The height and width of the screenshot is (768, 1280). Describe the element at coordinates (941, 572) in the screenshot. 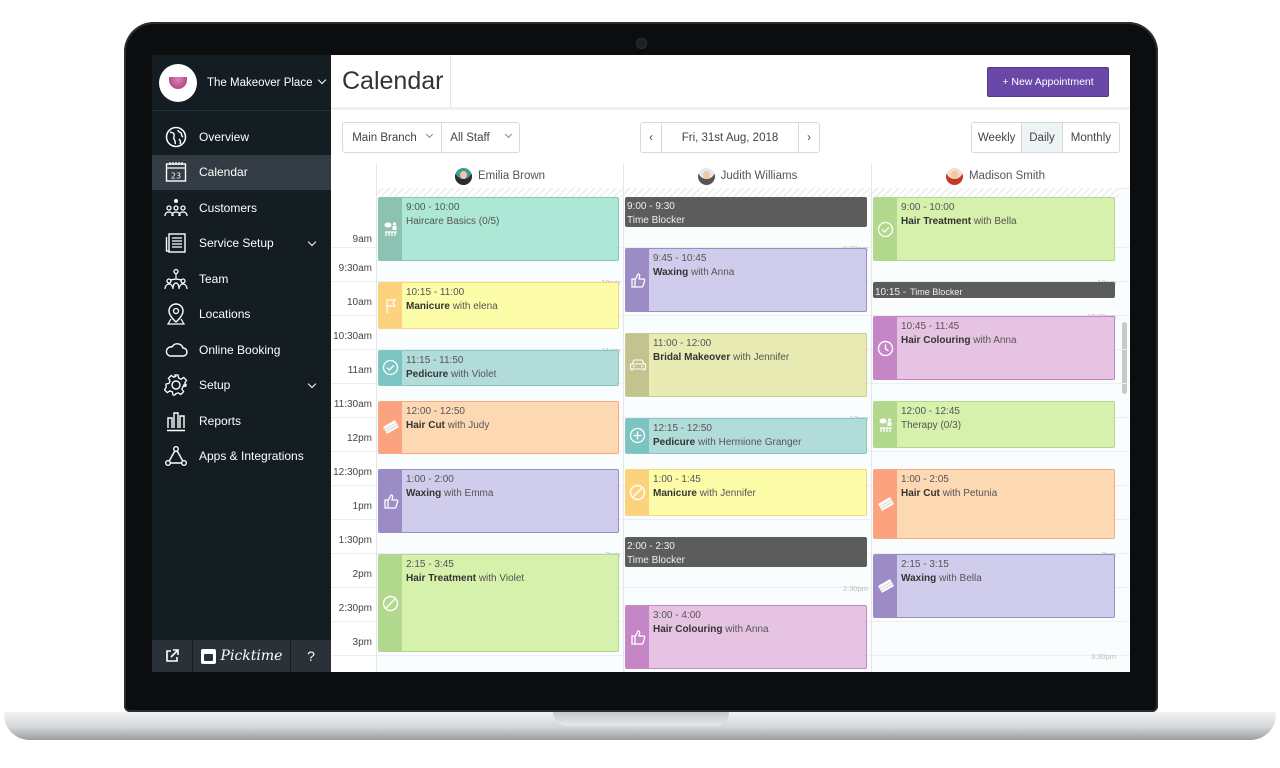

I see `appointment-details: 2:15 - 3:15 Waxing with Bella` at that location.